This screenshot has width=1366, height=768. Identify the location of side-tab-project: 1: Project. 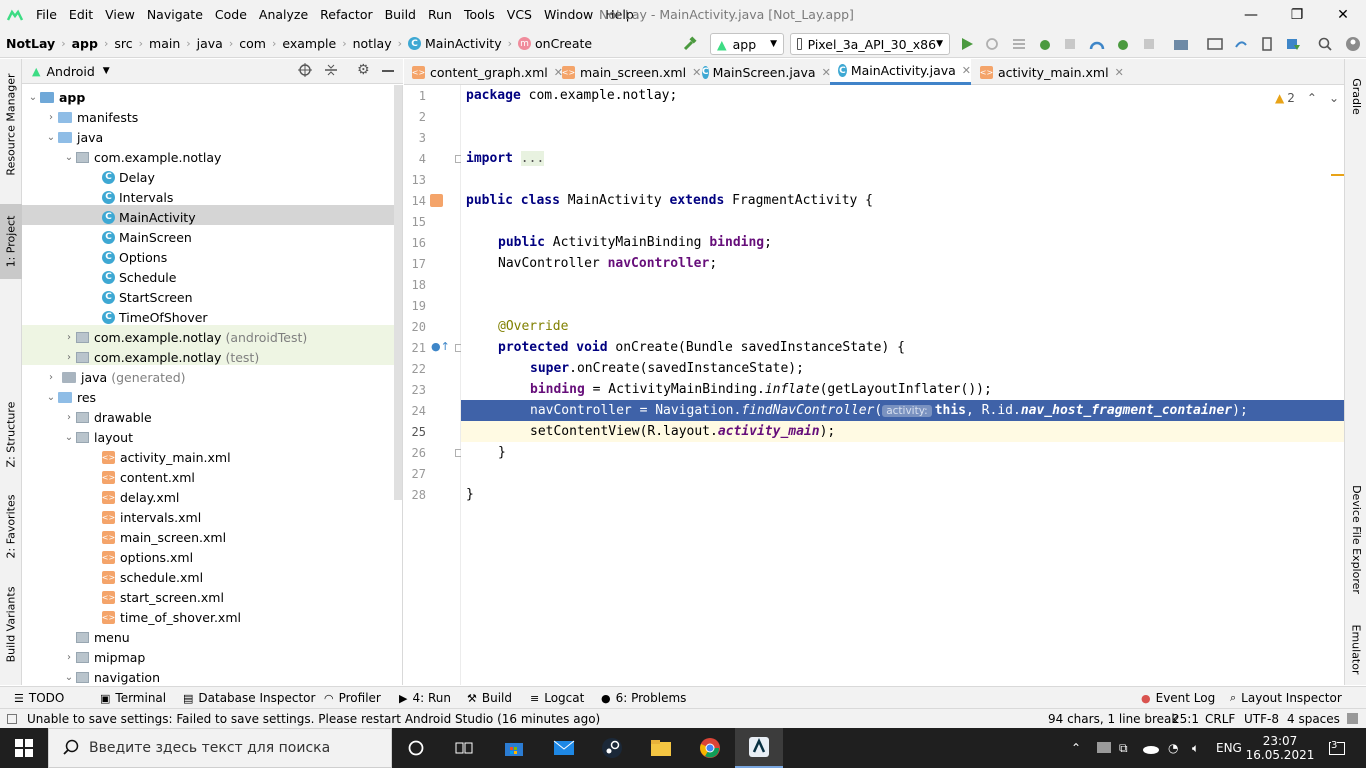
(11, 241).